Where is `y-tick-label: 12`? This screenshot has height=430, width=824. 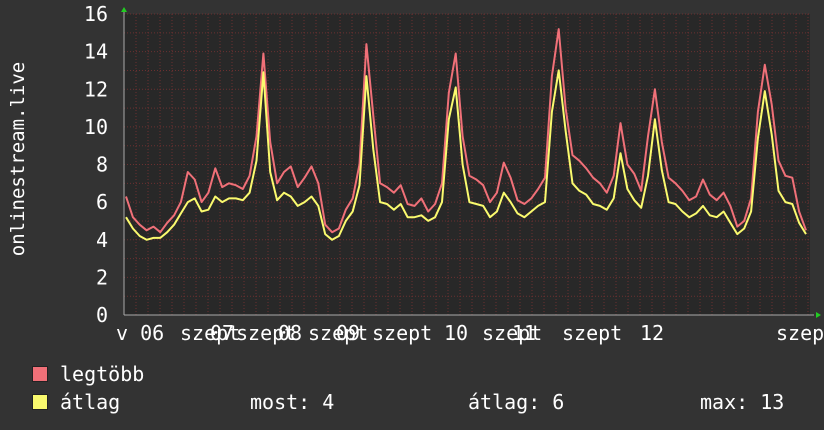 y-tick-label: 12 is located at coordinates (96, 89).